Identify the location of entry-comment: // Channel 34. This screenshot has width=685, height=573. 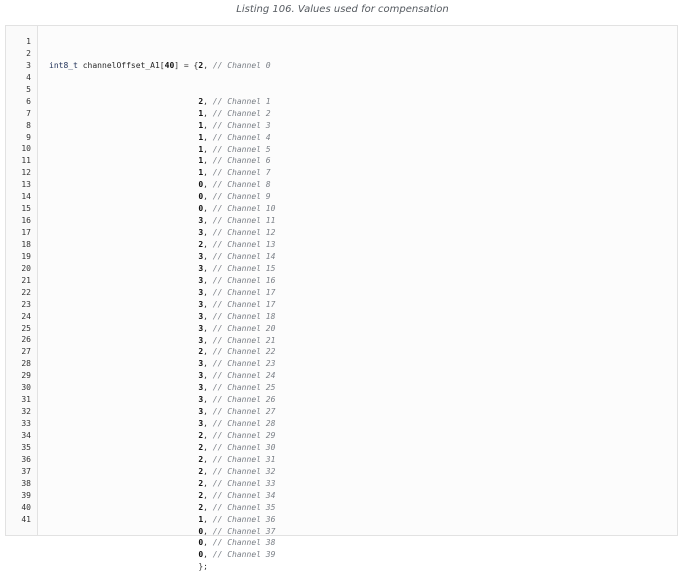
(244, 495).